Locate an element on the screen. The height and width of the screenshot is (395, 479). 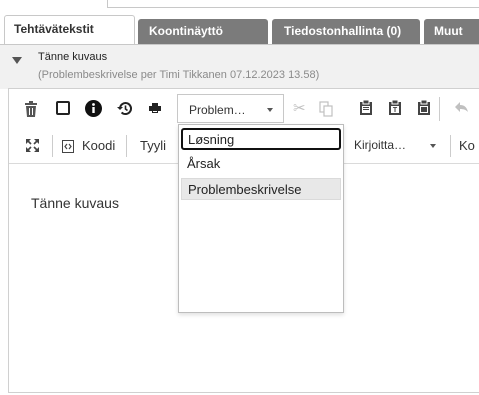
paste-icon is located at coordinates (366, 108).